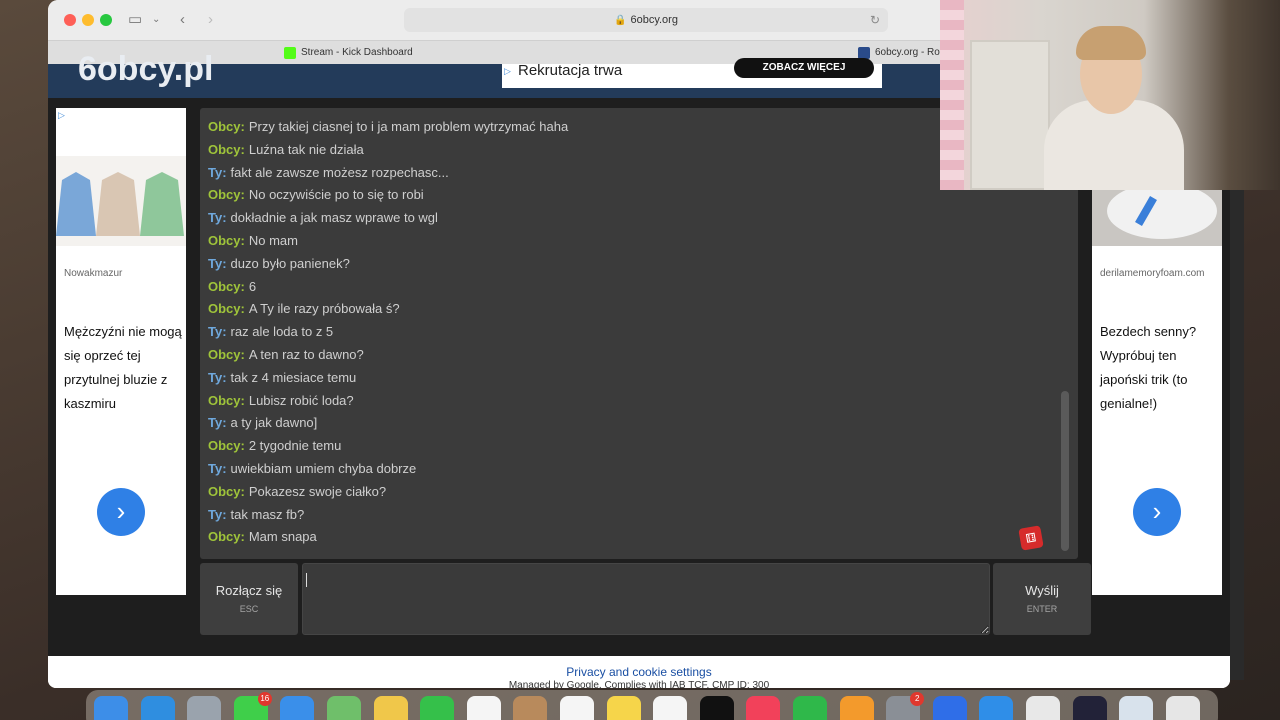 The image size is (1280, 720). I want to click on address-bar: 🔒 6obcy.org ↻, so click(646, 20).